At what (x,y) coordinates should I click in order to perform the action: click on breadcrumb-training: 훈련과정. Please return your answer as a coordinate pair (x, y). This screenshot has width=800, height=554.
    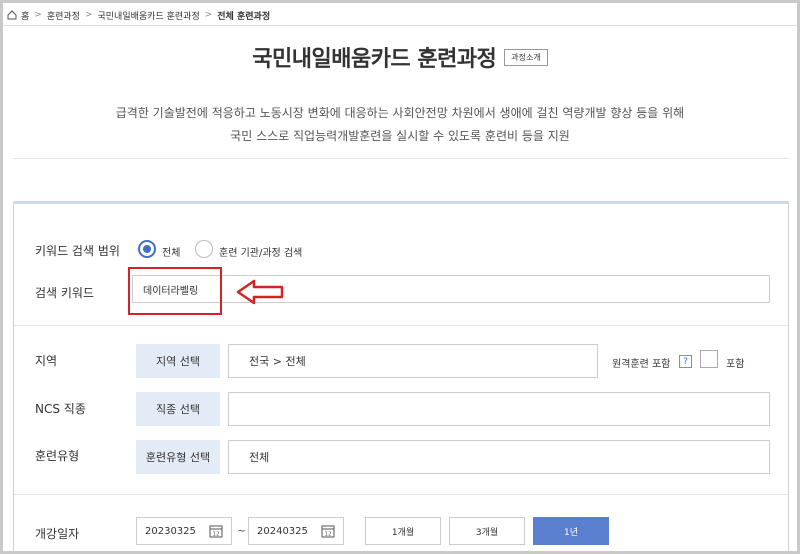
    Looking at the image, I should click on (63, 15).